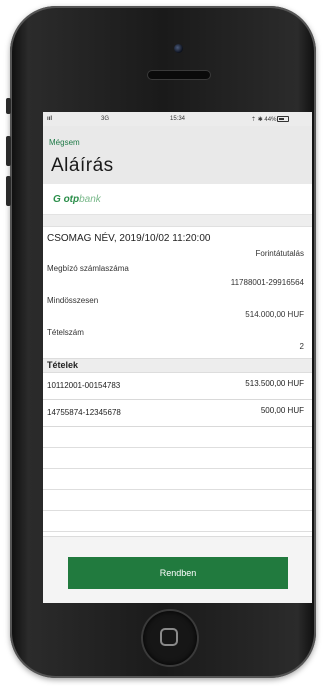 Image resolution: width=328 pixels, height=686 pixels. Describe the element at coordinates (71, 199) in the screenshot. I see `logo-text-main: otp` at that location.